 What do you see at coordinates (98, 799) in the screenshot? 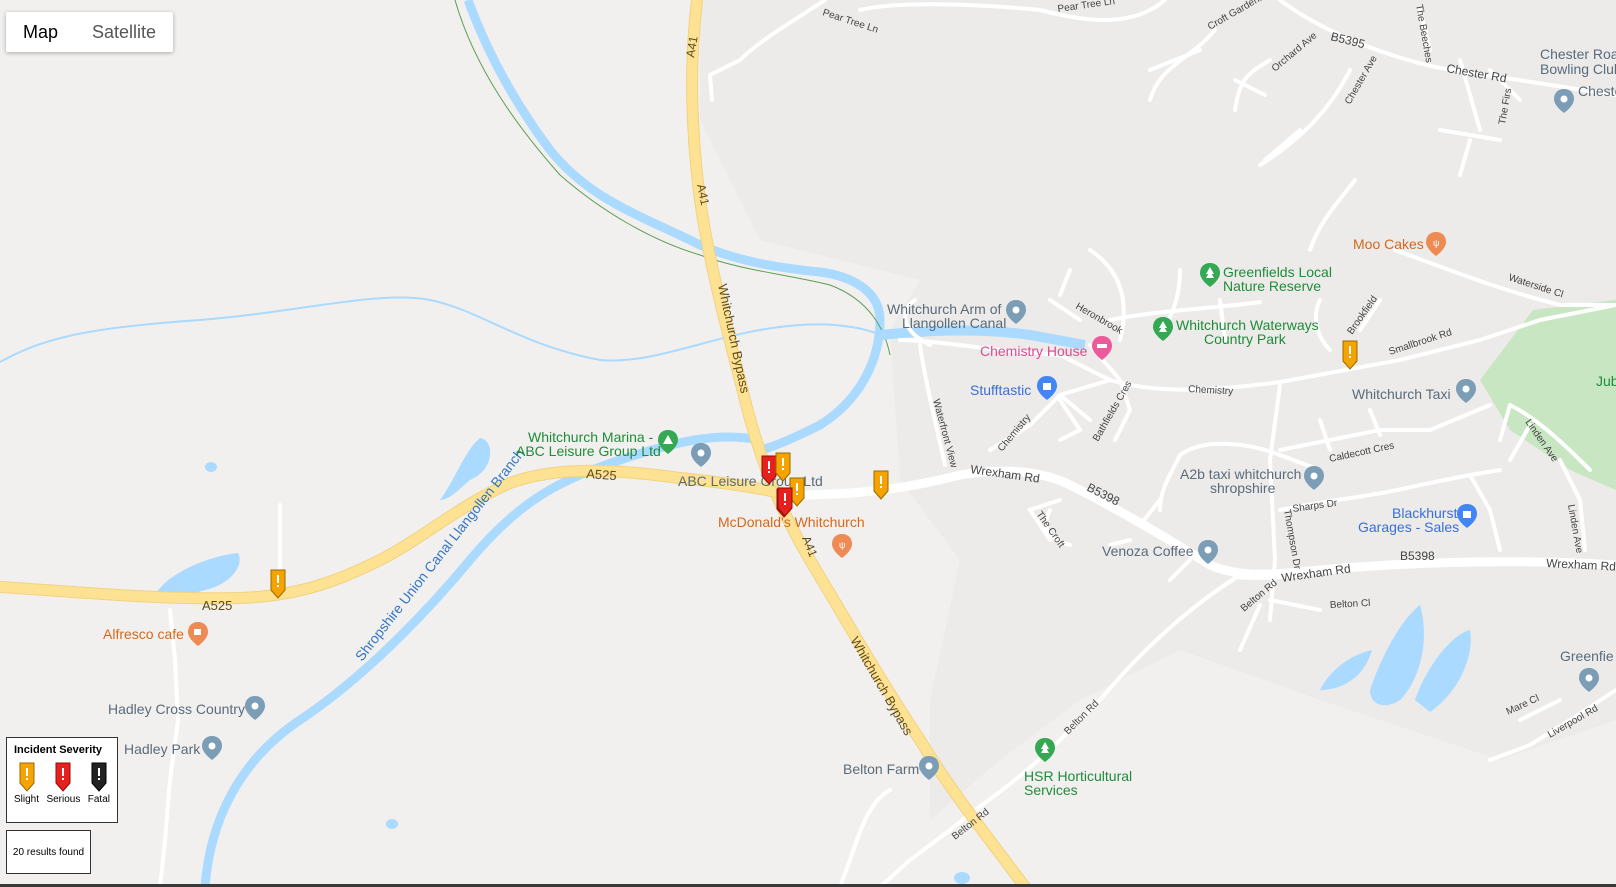
I see `legend-label-fatal: Fatal` at bounding box center [98, 799].